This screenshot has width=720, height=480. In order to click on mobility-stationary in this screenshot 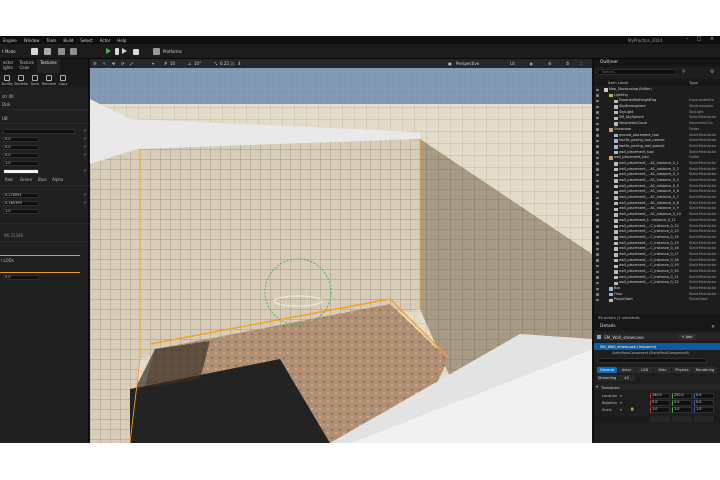, I will do `click(682, 419)`.